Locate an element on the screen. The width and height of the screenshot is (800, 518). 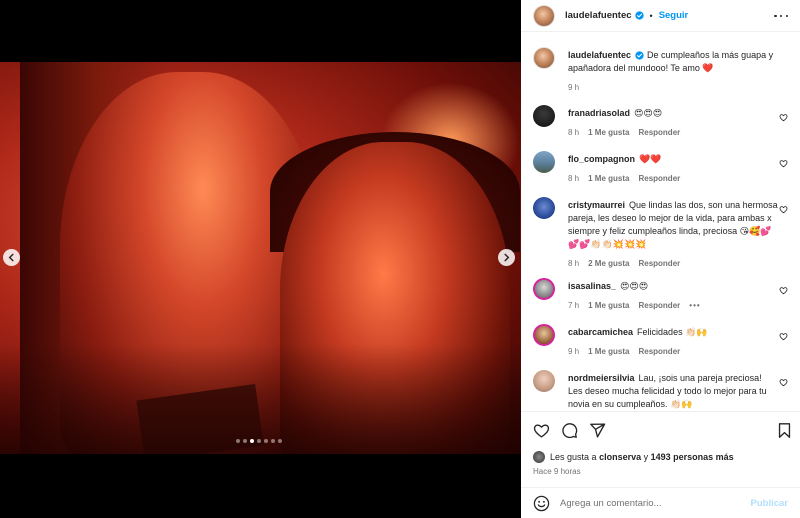
publish-button: Publicar is located at coordinates (770, 503).